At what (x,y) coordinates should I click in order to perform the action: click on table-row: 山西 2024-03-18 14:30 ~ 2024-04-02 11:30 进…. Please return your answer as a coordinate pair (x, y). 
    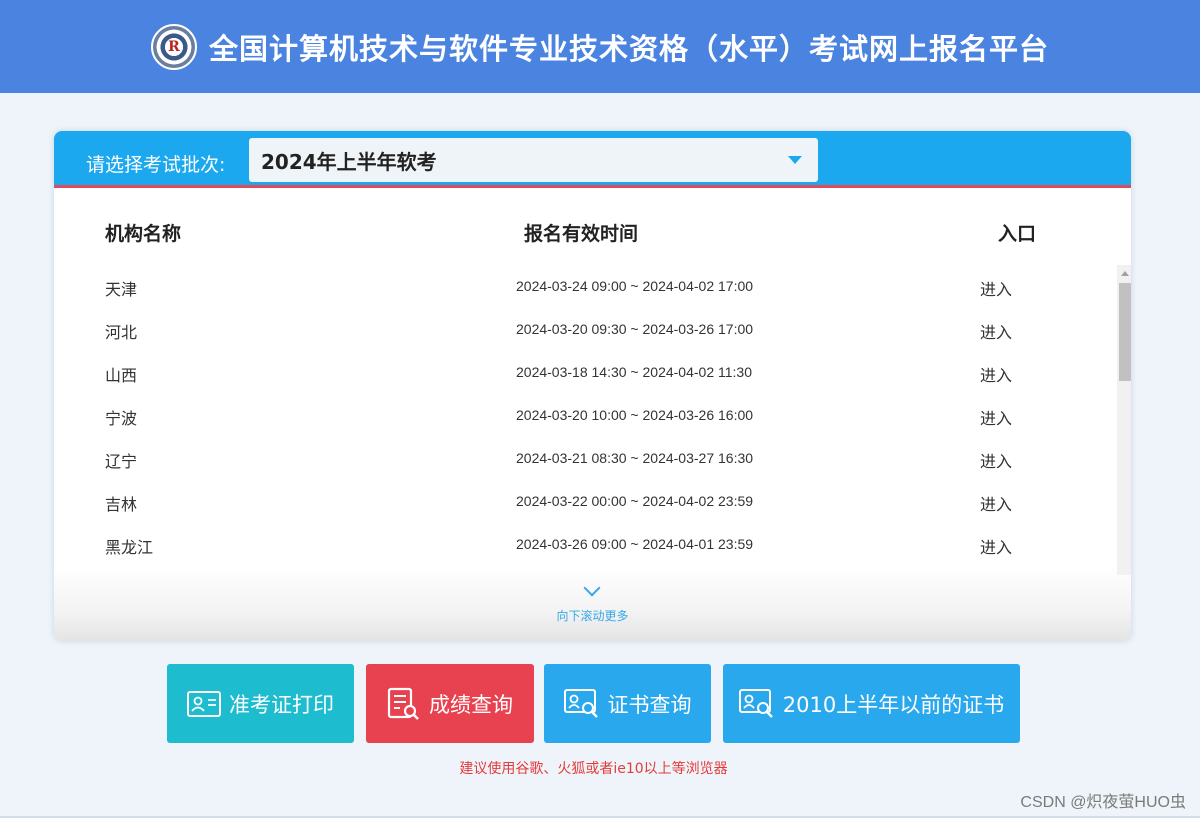
    Looking at the image, I should click on (585, 371).